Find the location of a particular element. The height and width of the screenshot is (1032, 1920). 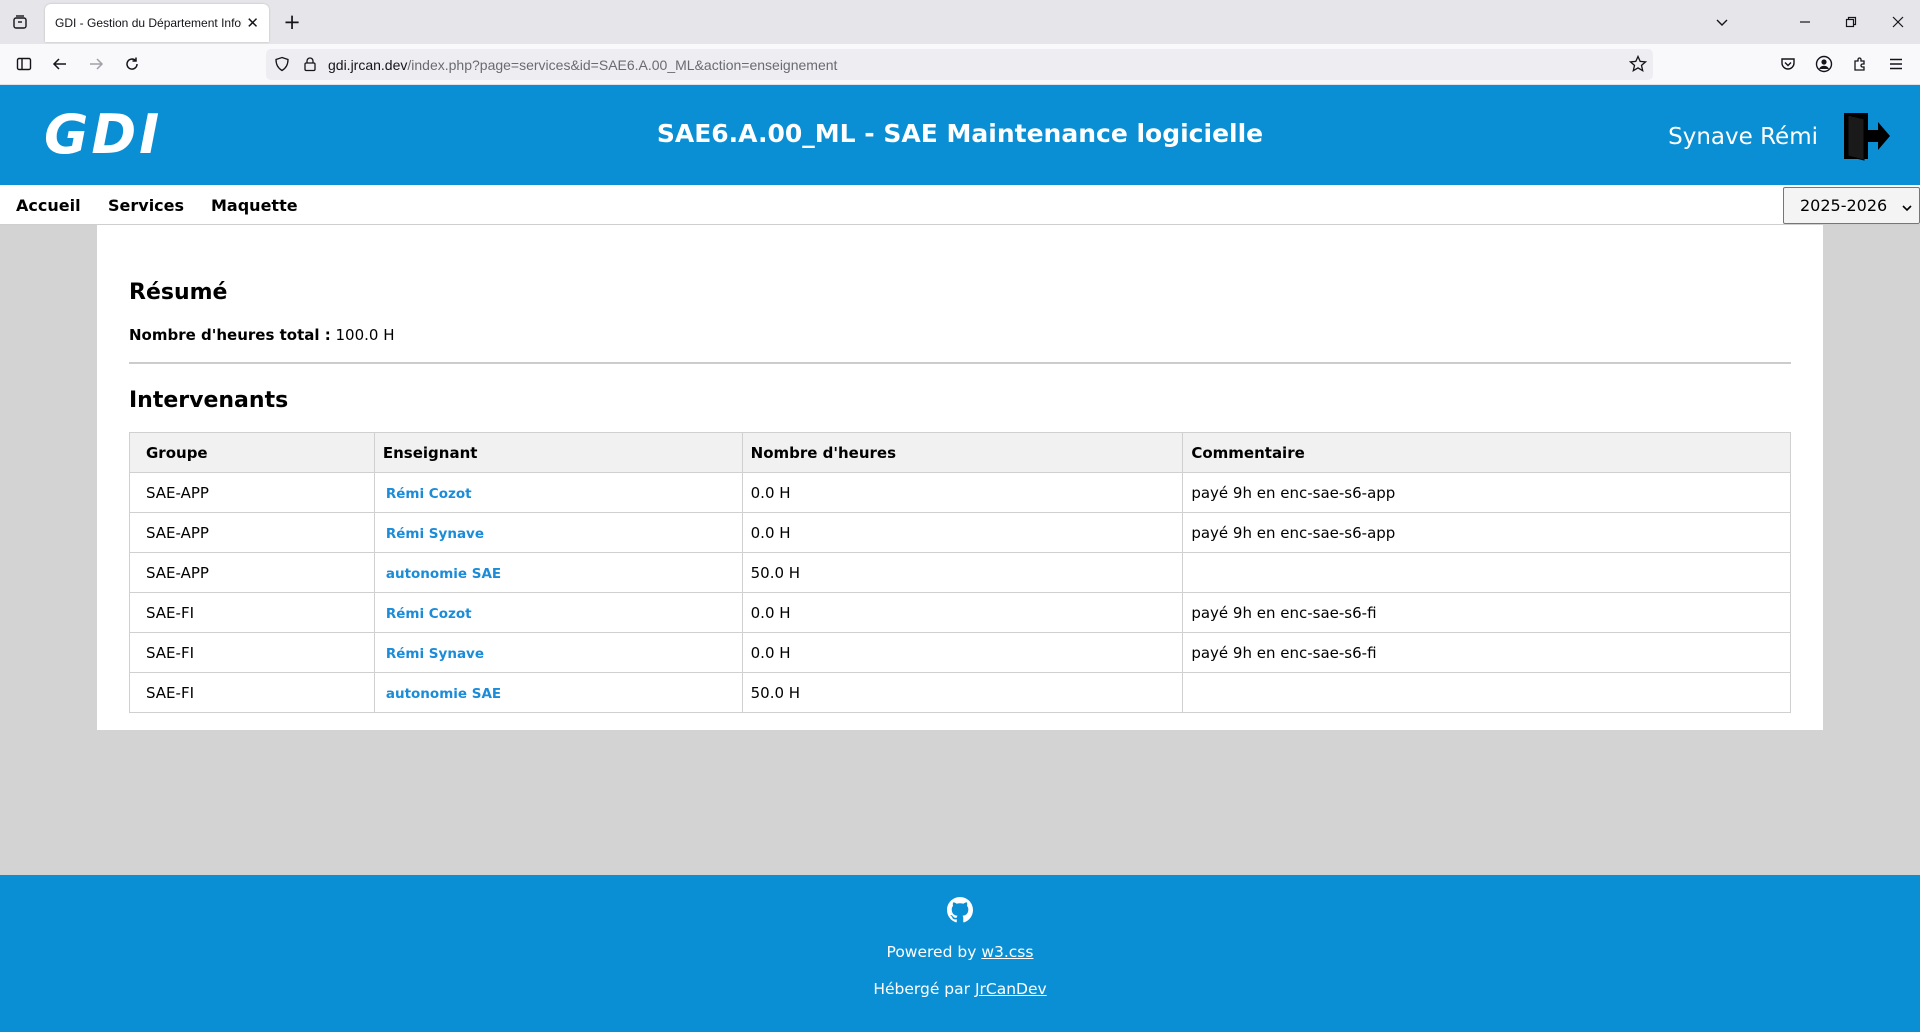

back-icon is located at coordinates (60, 64).